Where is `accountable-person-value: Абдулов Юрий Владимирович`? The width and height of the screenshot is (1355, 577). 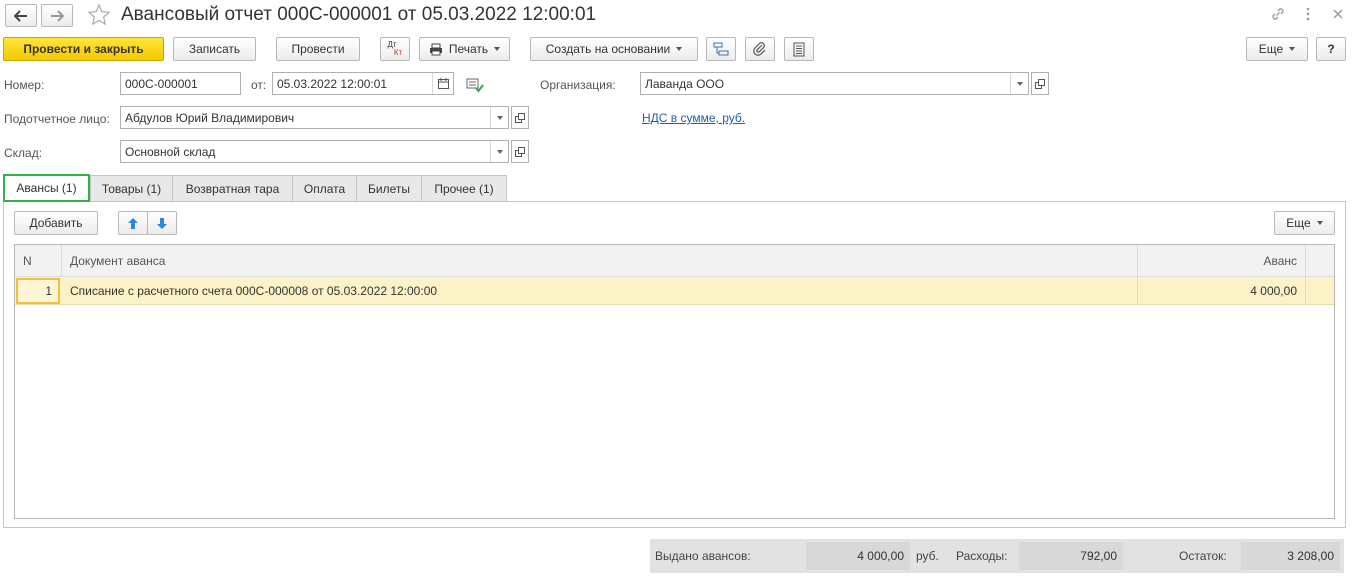 accountable-person-value: Абдулов Юрий Владимирович is located at coordinates (210, 117).